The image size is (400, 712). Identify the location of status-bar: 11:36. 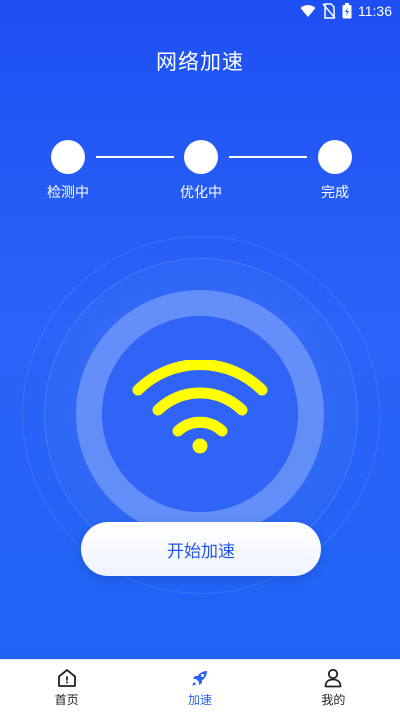
(200, 12).